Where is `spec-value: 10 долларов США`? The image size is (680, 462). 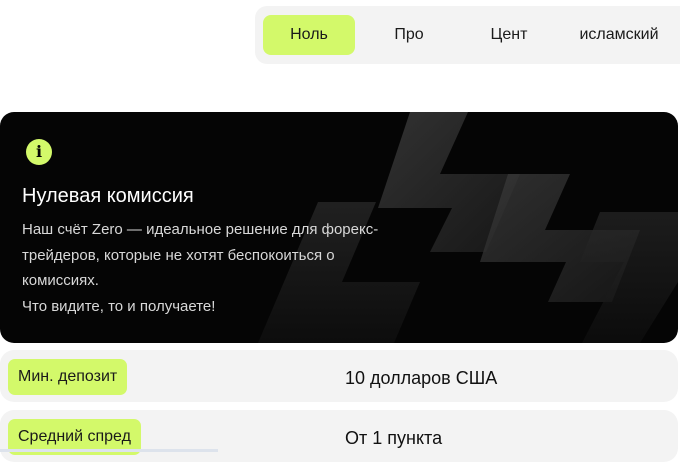
spec-value: 10 долларов США is located at coordinates (421, 378).